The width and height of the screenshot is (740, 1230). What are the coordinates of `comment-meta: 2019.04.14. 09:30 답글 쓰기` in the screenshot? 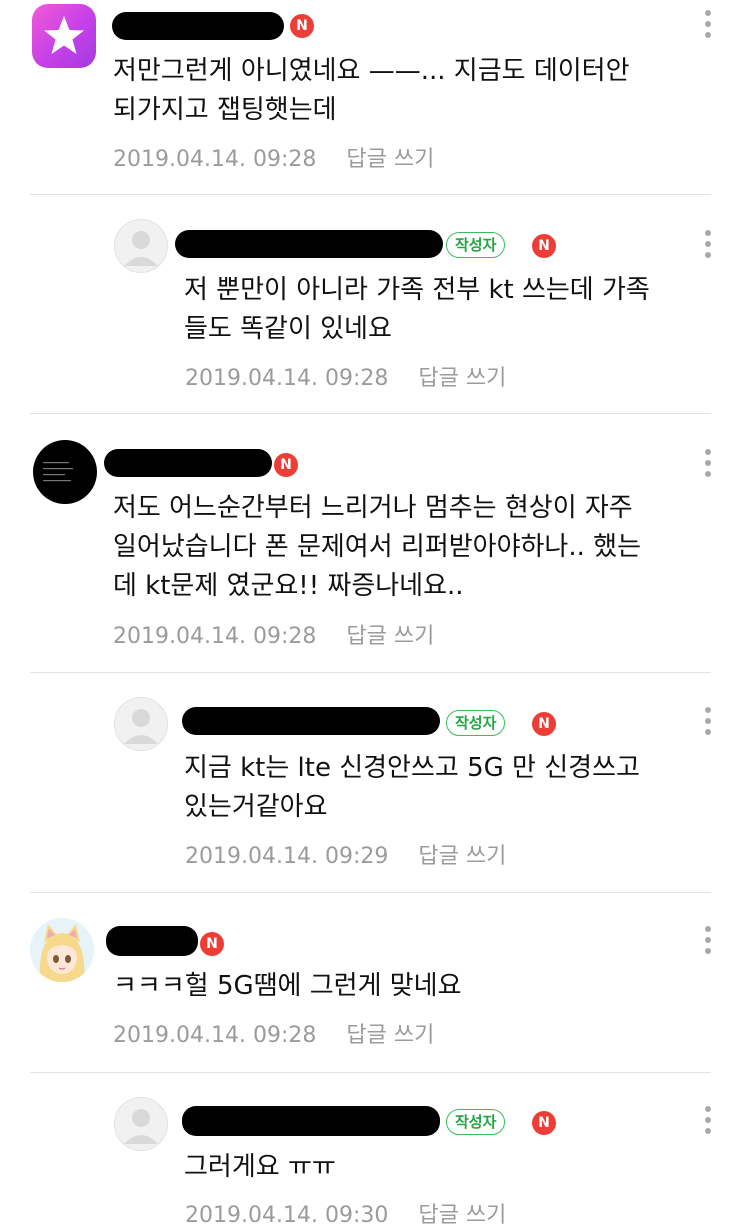 It's located at (345, 1213).